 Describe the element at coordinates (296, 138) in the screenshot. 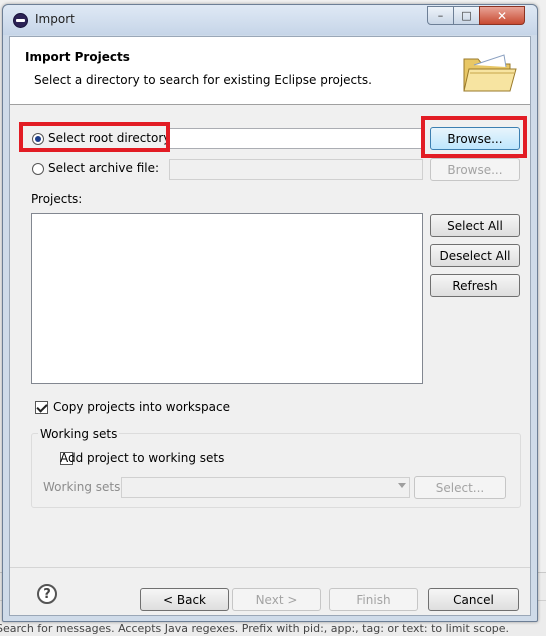

I see `root-directory-input` at that location.